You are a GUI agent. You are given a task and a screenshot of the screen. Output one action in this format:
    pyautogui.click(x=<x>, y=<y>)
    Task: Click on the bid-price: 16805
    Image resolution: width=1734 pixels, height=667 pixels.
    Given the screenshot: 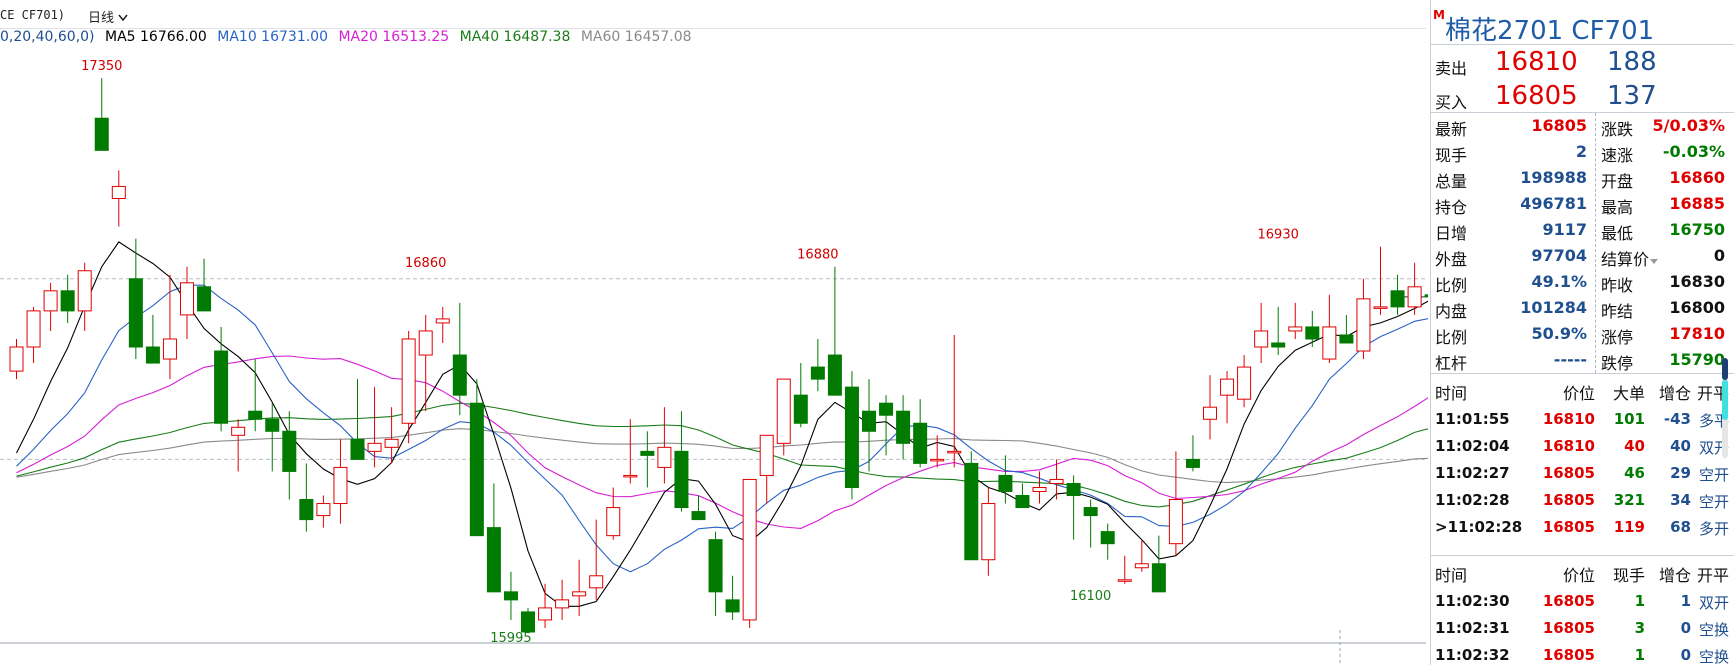 What is the action you would take?
    pyautogui.click(x=1536, y=96)
    